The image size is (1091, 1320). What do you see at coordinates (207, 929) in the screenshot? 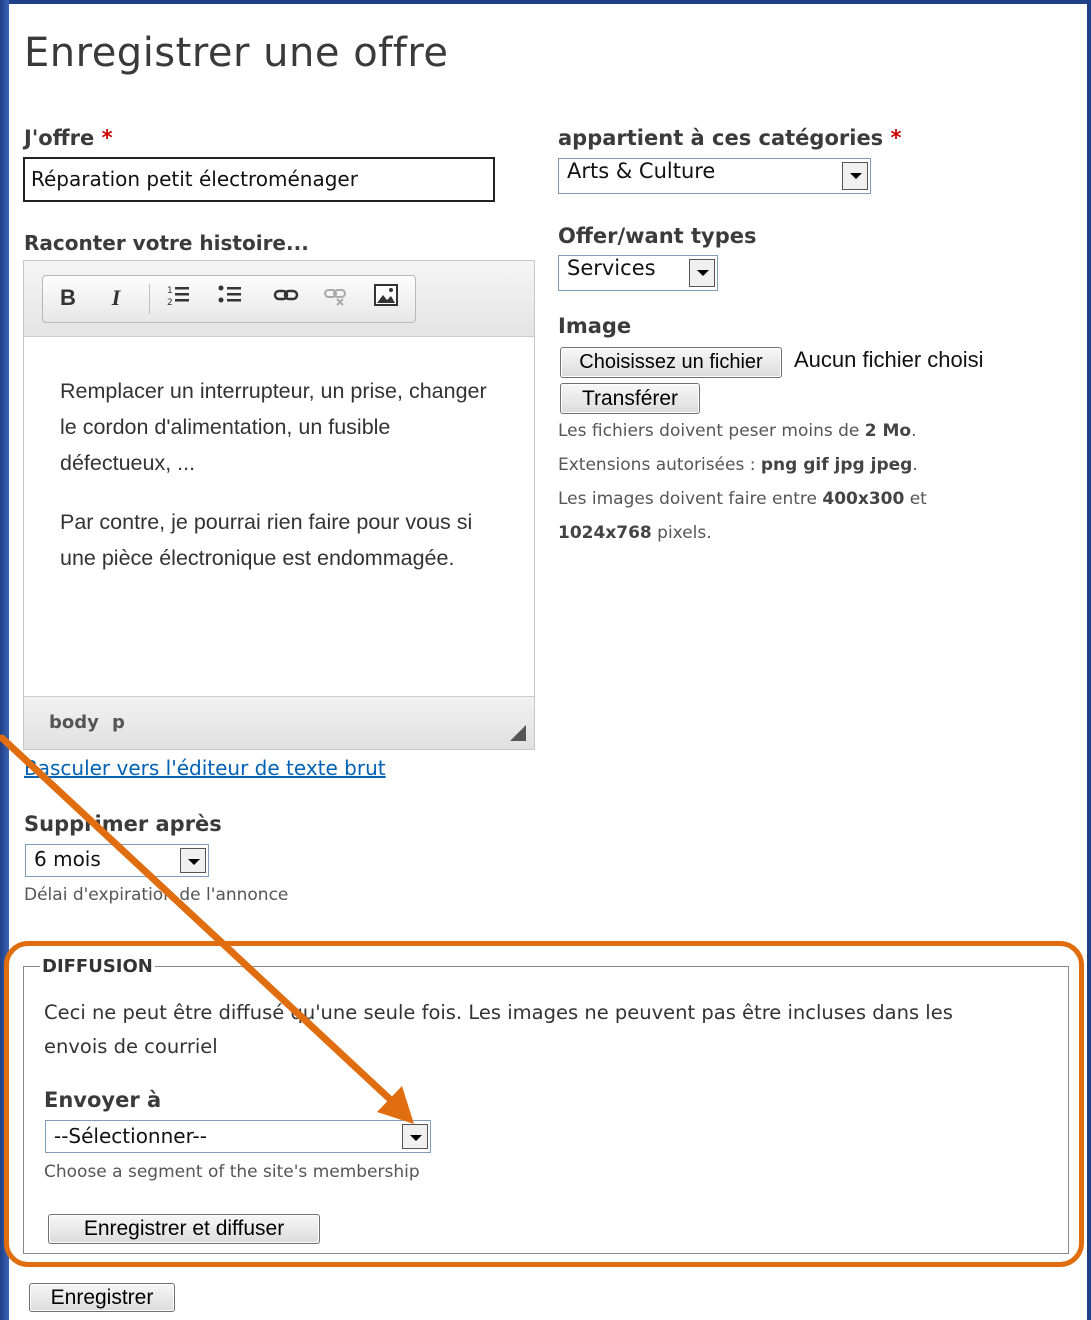
I see `annotation-arrow-icon` at bounding box center [207, 929].